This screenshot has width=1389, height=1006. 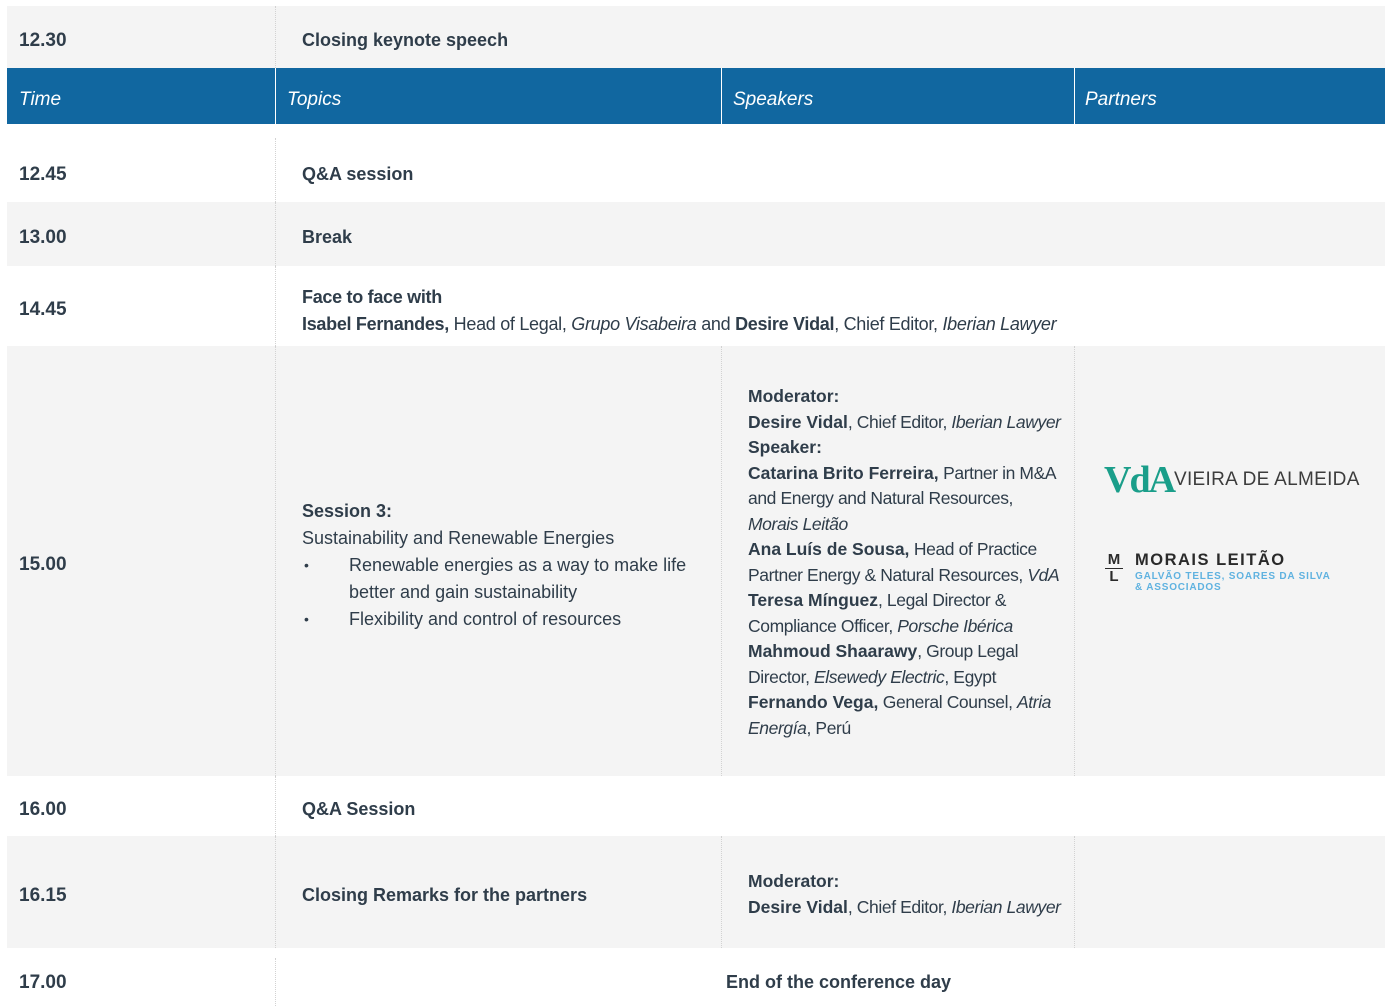 I want to click on topic-cell: Q&A session, so click(x=358, y=174).